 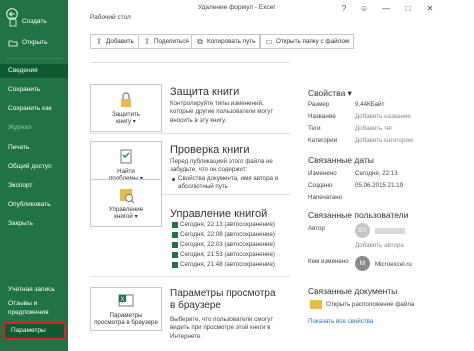 What do you see at coordinates (231, 41) in the screenshot?
I see `copy-path-button-label: Копировать путь` at bounding box center [231, 41].